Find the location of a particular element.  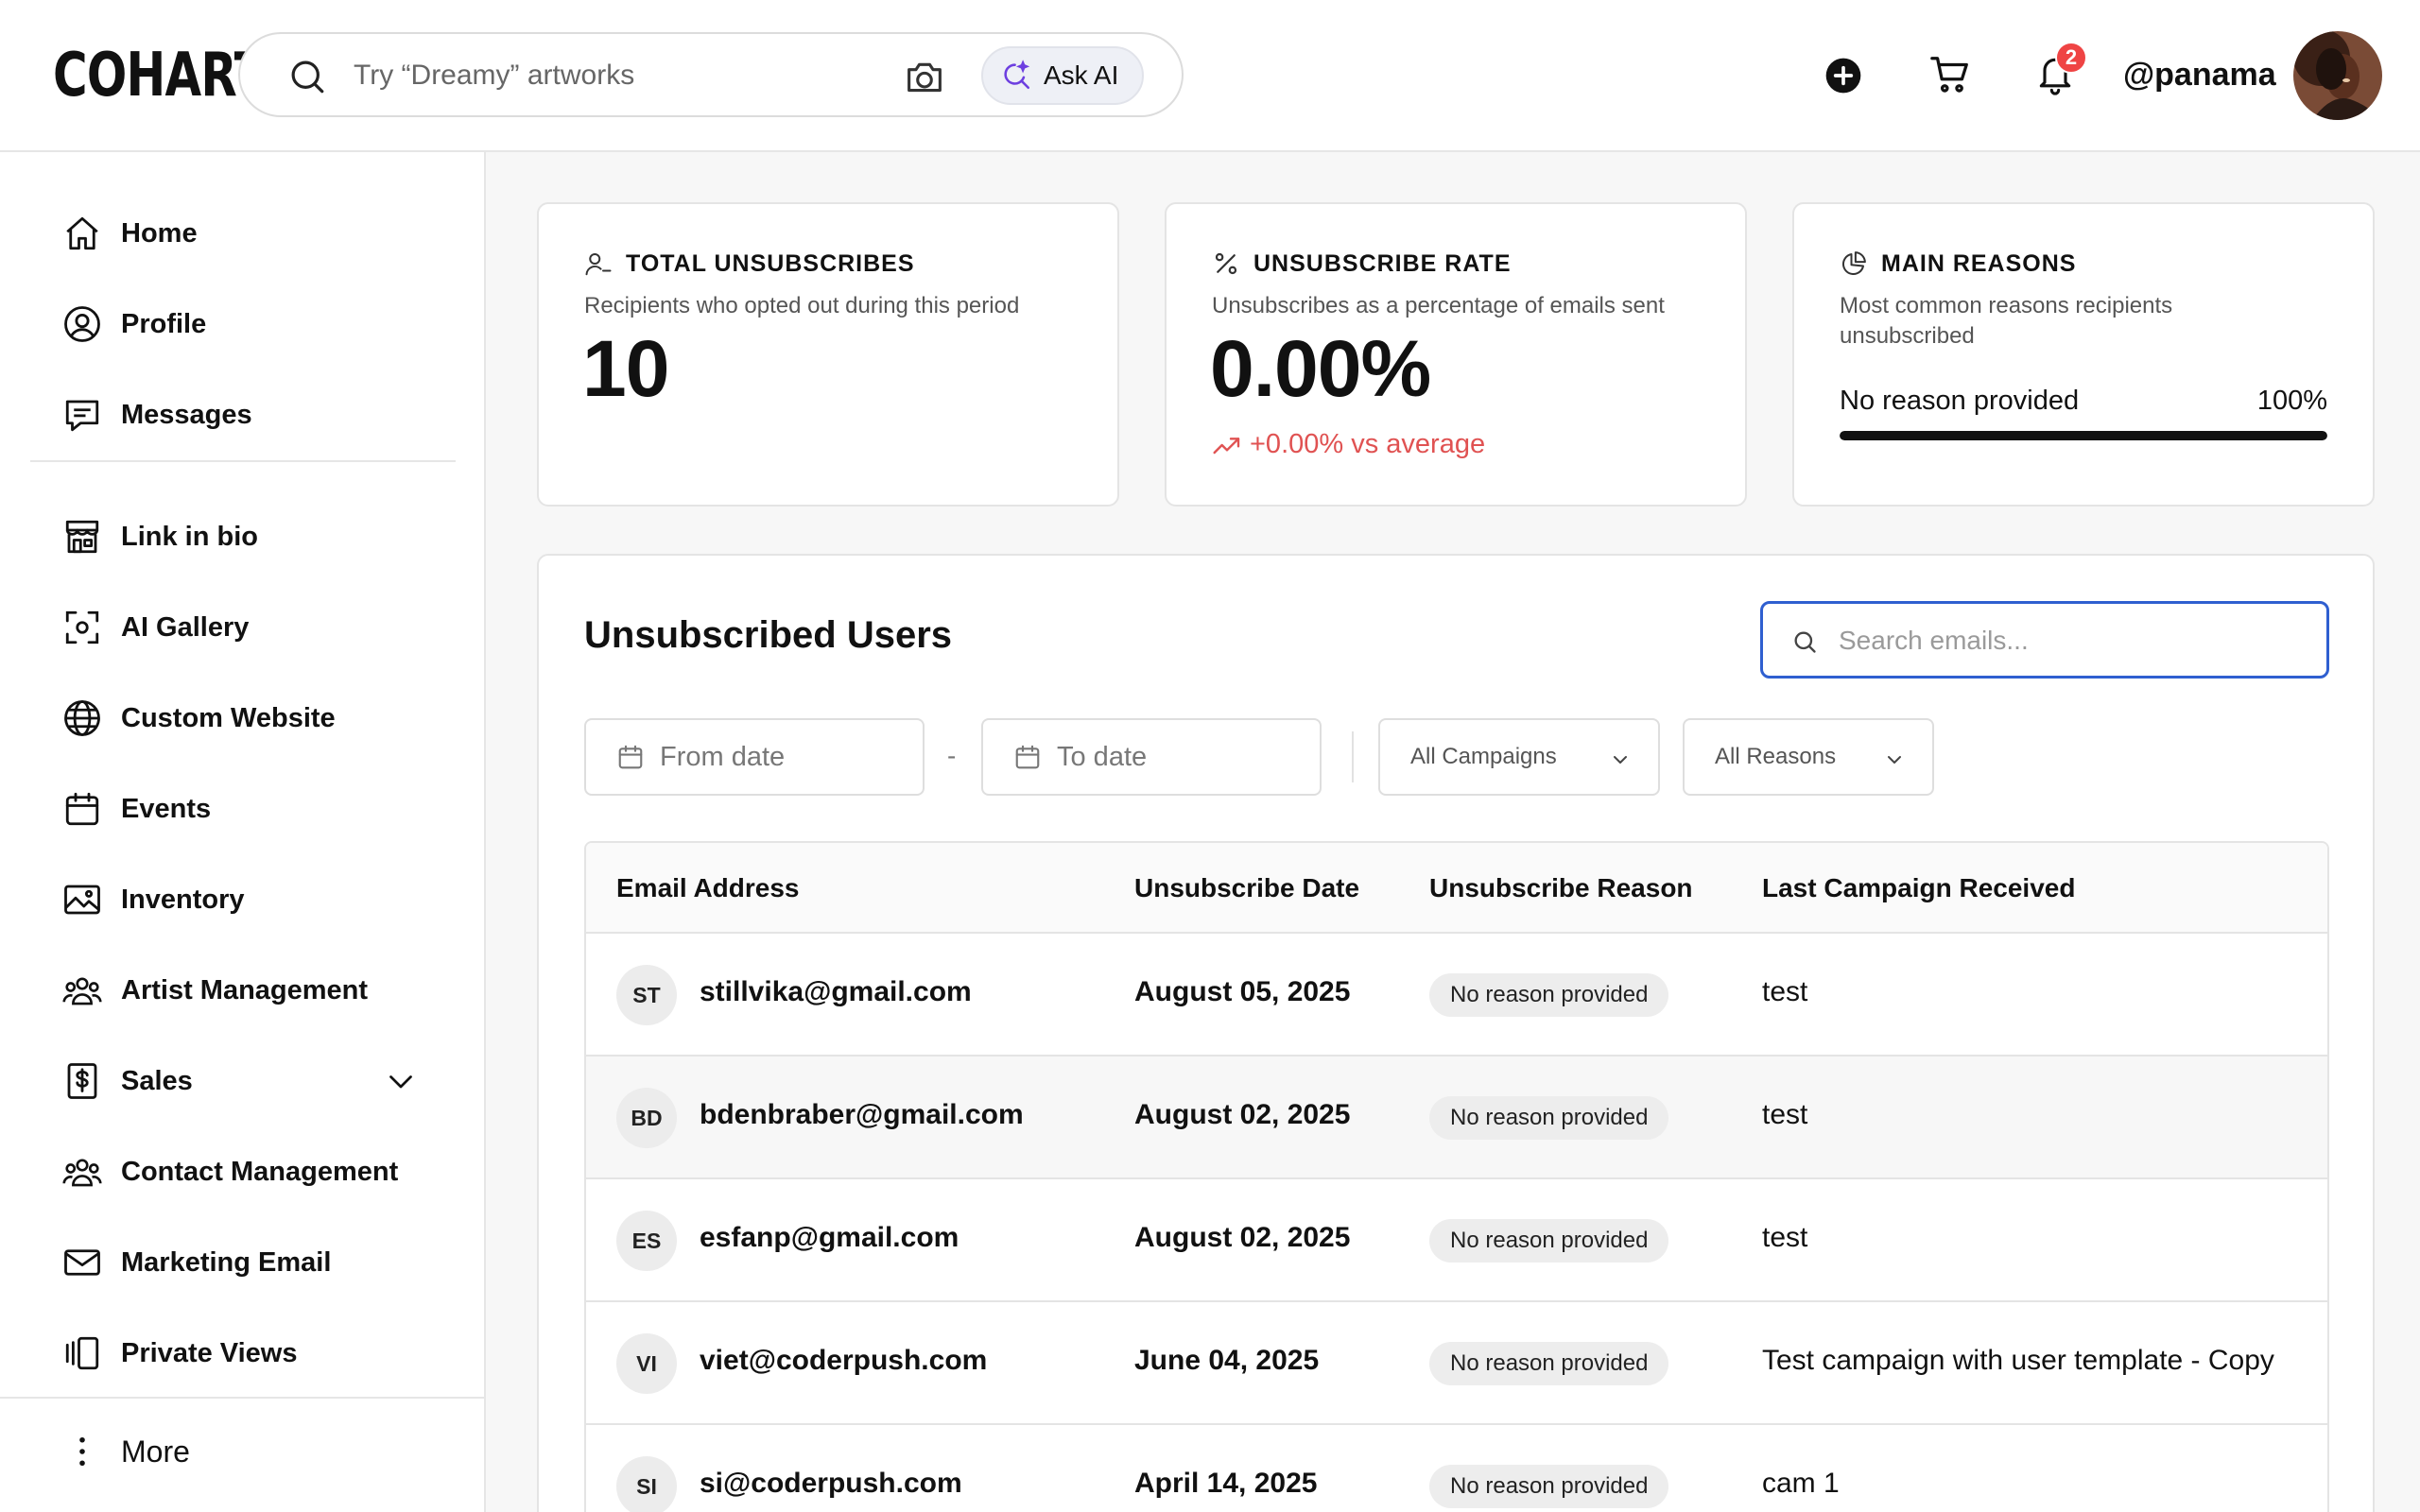

reason-label: No reason provided is located at coordinates (1960, 401).